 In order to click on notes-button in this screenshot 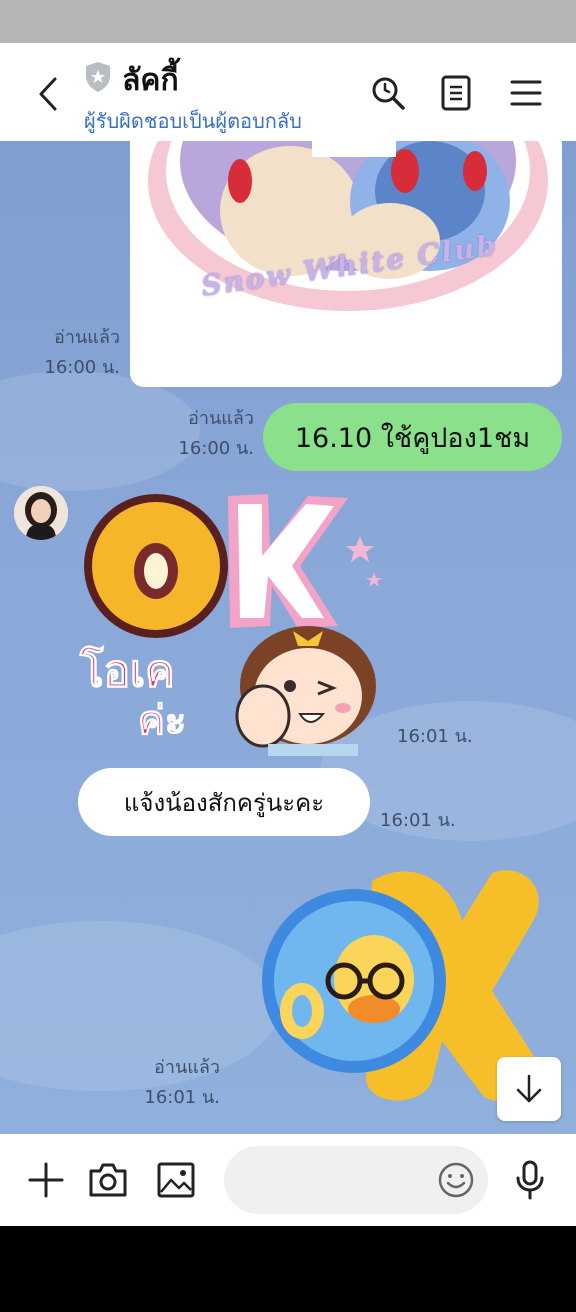, I will do `click(456, 93)`.